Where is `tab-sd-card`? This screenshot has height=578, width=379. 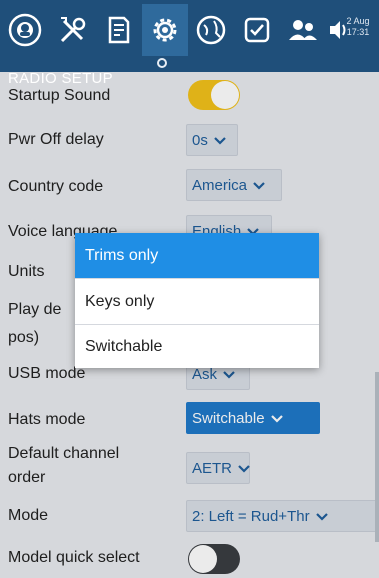
tab-sd-card is located at coordinates (119, 30).